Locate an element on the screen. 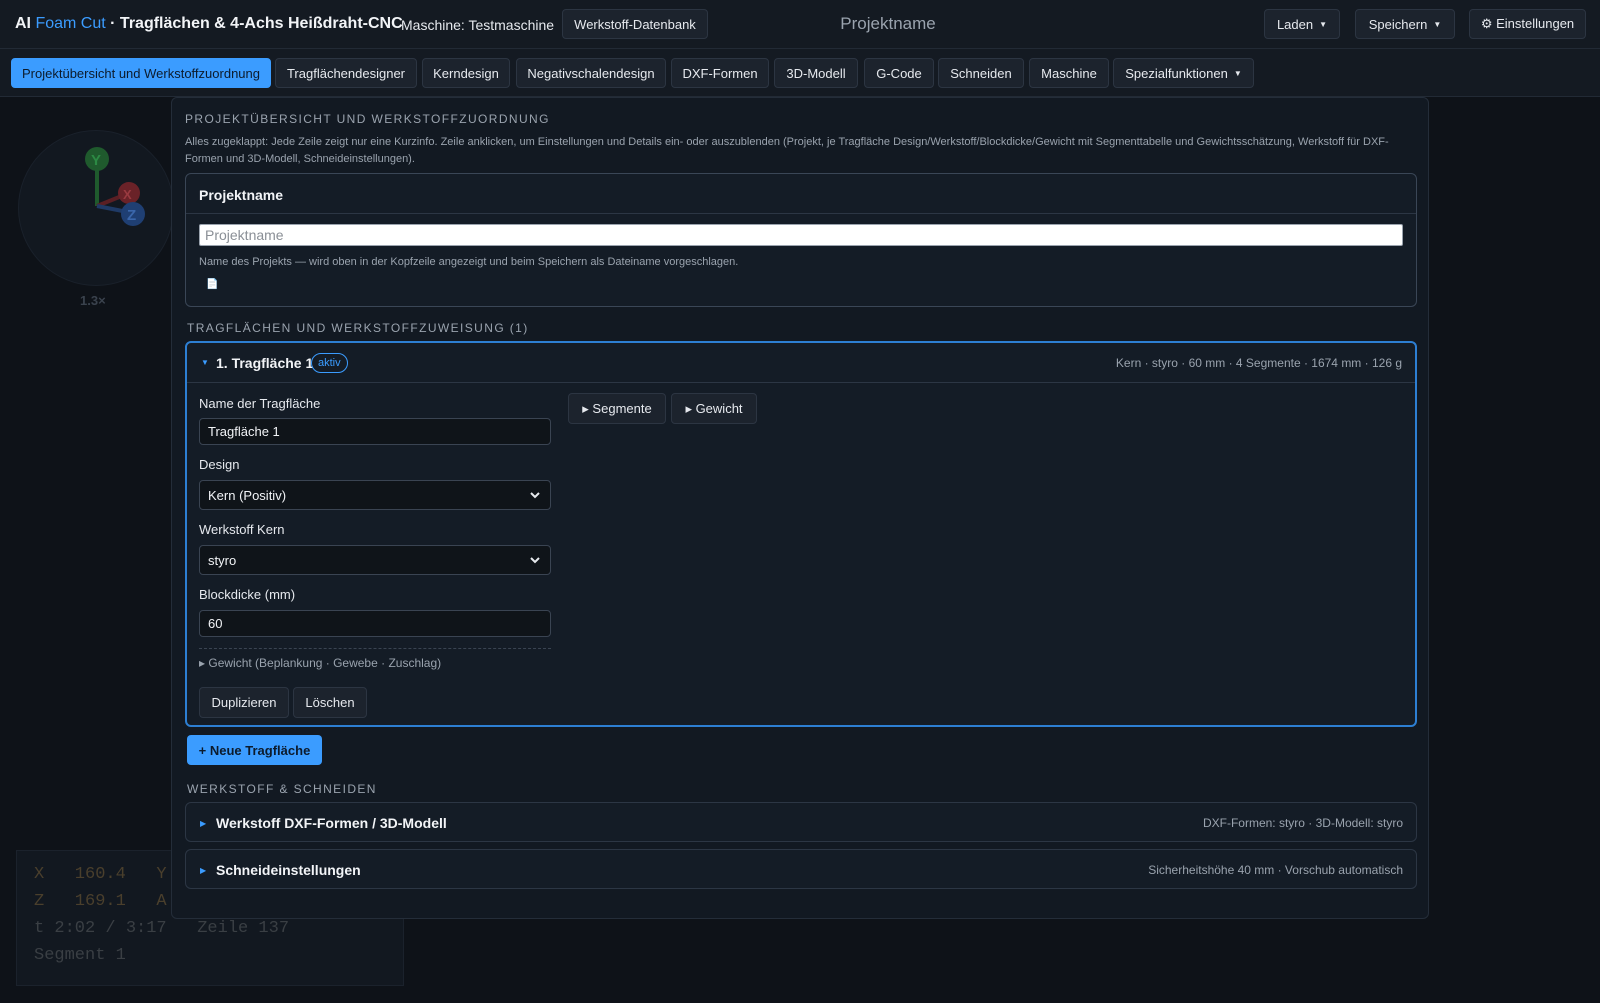 The height and width of the screenshot is (1003, 1600). segments-button: ▸ Segmente is located at coordinates (617, 408).